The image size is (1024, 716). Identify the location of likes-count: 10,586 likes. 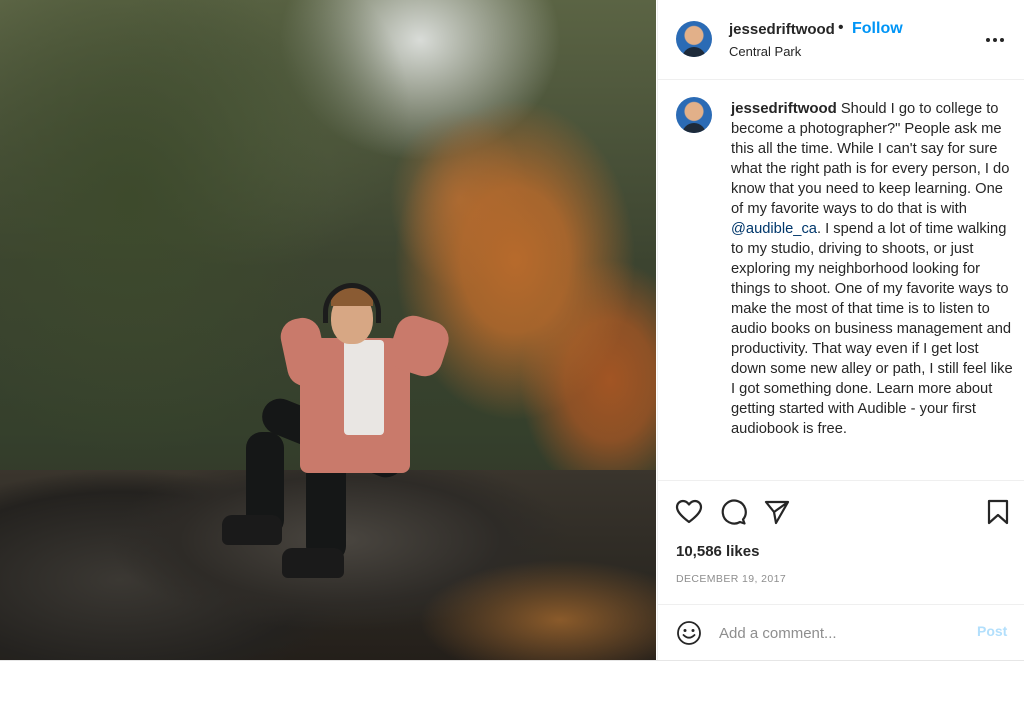
(717, 551).